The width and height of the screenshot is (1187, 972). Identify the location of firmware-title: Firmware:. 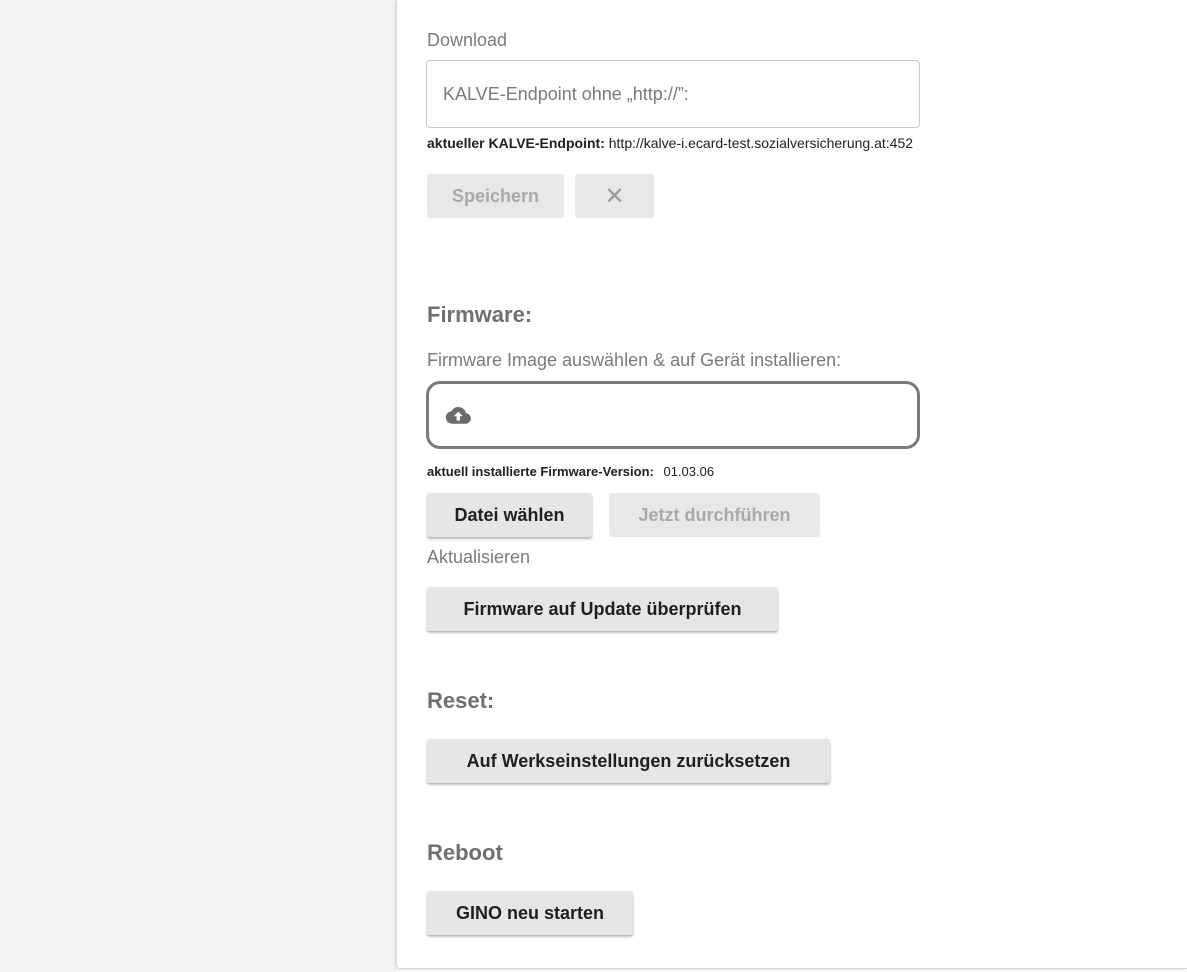
(480, 314).